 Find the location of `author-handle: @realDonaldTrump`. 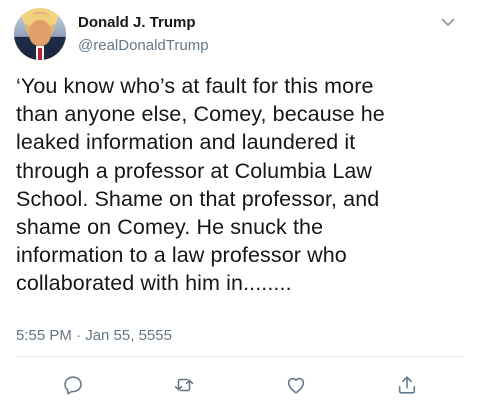

author-handle: @realDonaldTrump is located at coordinates (143, 45).